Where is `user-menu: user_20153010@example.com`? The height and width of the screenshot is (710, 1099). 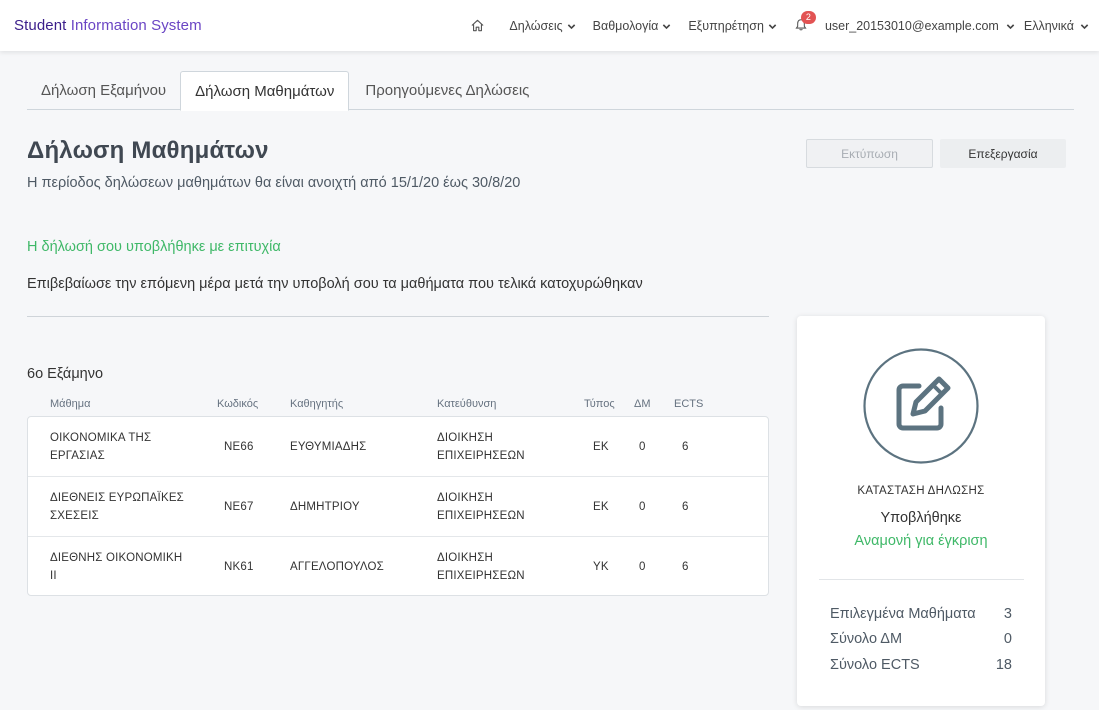 user-menu: user_20153010@example.com is located at coordinates (920, 26).